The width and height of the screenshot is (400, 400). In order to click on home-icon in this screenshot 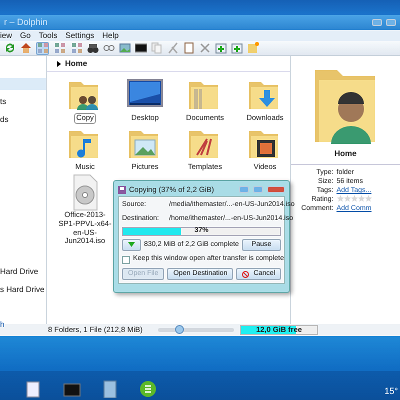, I will do `click(26, 48)`.